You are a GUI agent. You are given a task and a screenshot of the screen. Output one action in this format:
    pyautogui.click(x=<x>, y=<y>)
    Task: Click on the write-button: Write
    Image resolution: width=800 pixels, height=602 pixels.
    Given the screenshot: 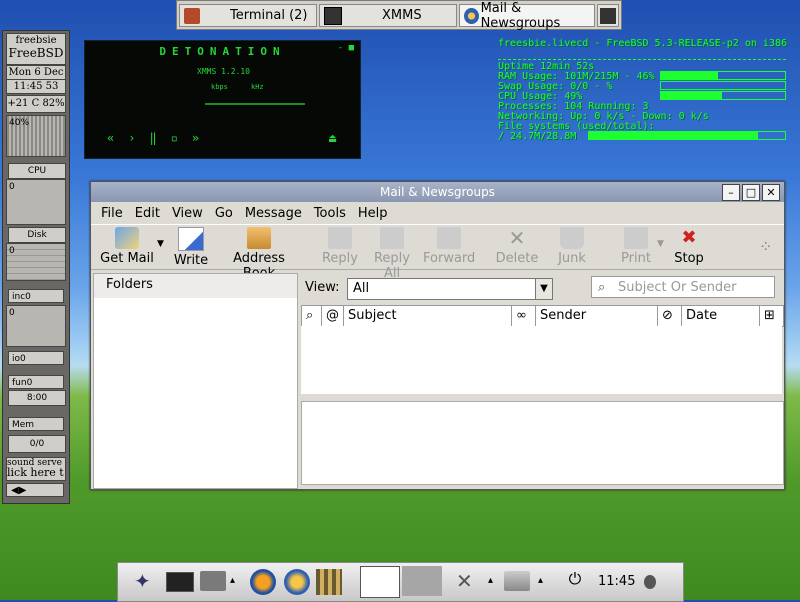 What is the action you would take?
    pyautogui.click(x=191, y=247)
    